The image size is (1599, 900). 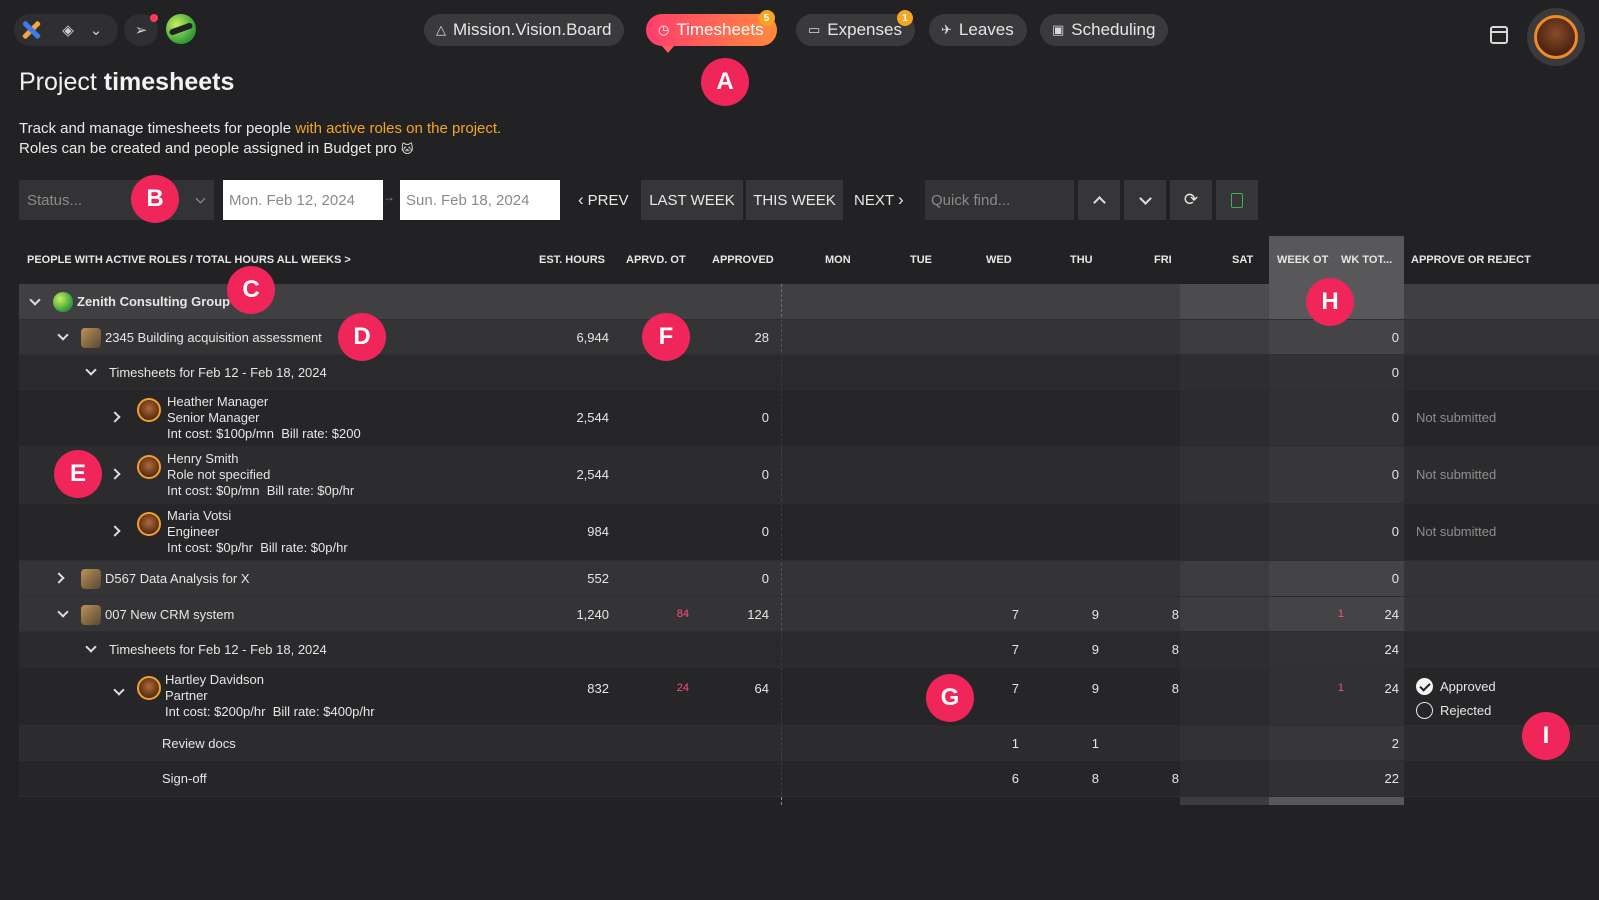 What do you see at coordinates (1191, 200) in the screenshot?
I see `refresh-button: ⟳` at bounding box center [1191, 200].